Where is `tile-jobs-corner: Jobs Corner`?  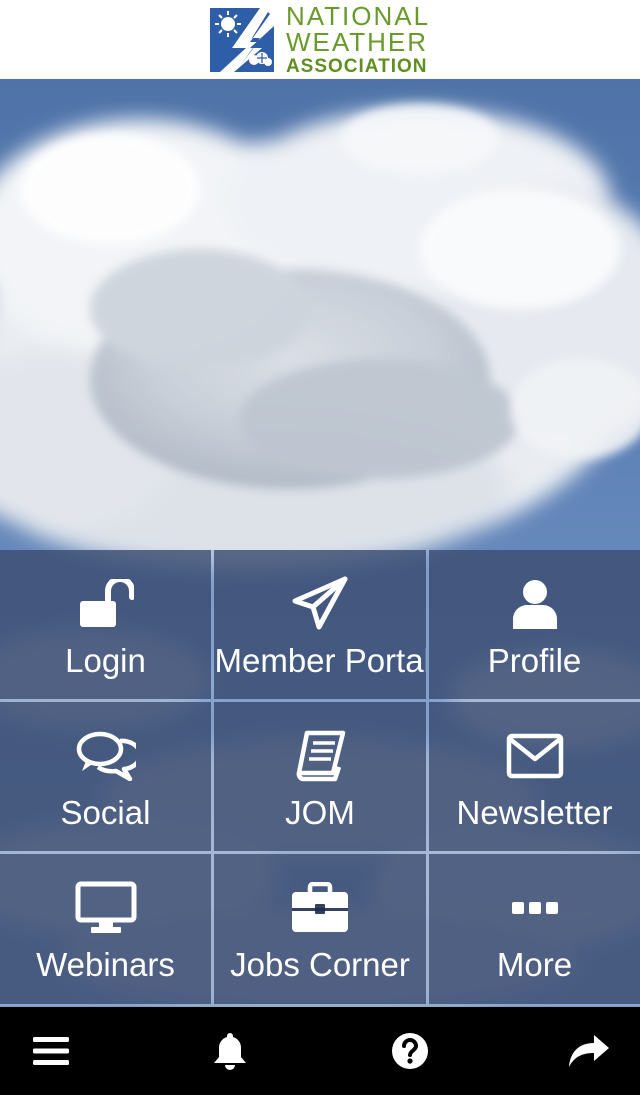
tile-jobs-corner: Jobs Corner is located at coordinates (320, 929).